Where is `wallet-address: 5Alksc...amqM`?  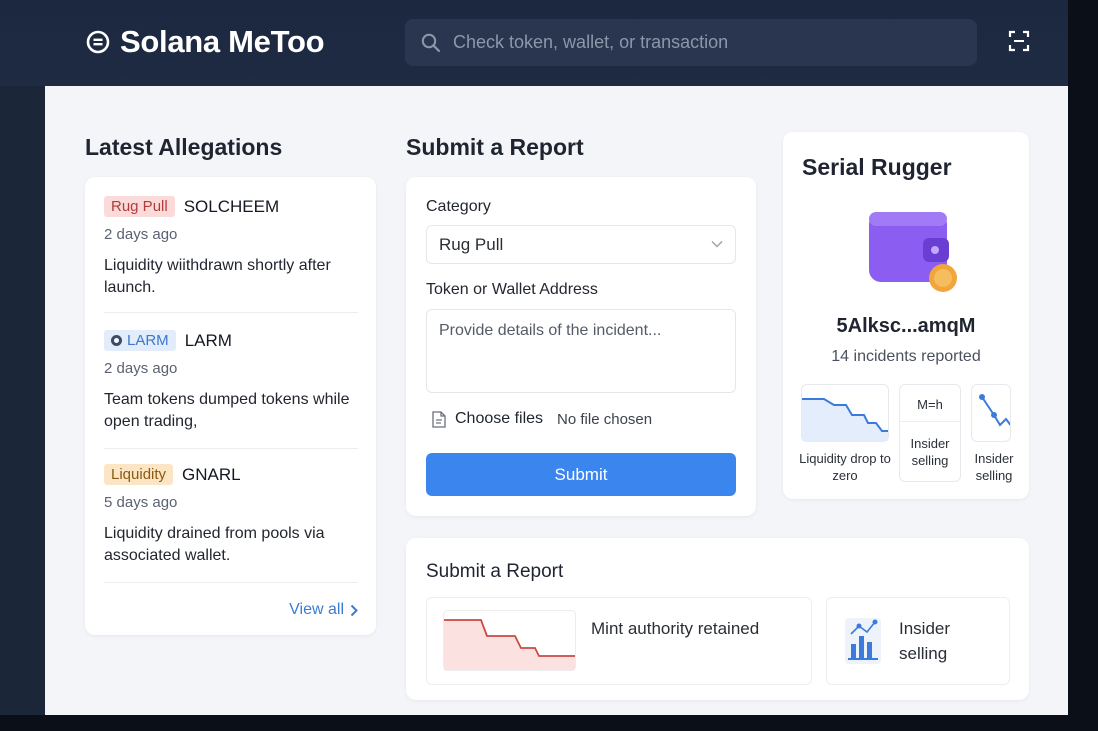
wallet-address: 5Alksc...amqM is located at coordinates (906, 326).